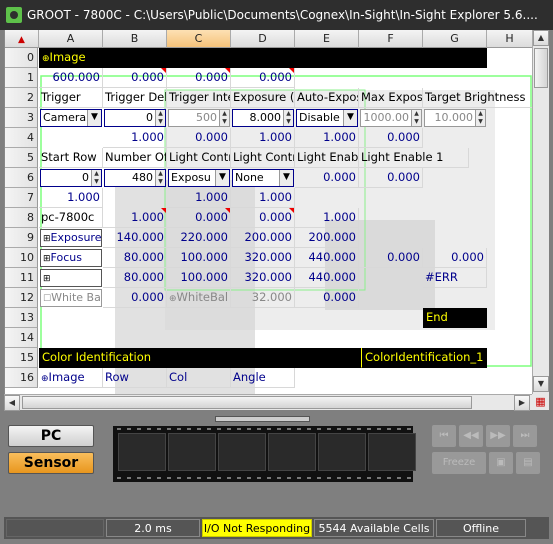 This screenshot has height=544, width=553. What do you see at coordinates (21, 98) in the screenshot?
I see `row-header-2: 2` at bounding box center [21, 98].